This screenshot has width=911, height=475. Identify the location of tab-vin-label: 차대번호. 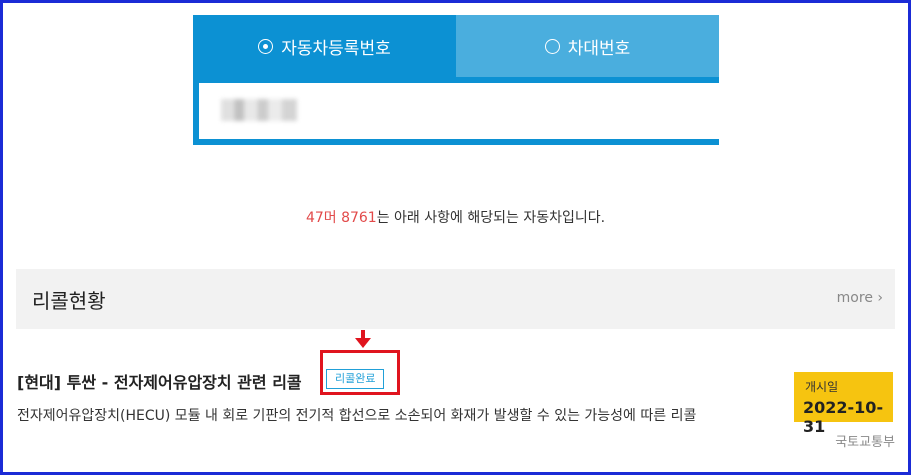
(599, 48).